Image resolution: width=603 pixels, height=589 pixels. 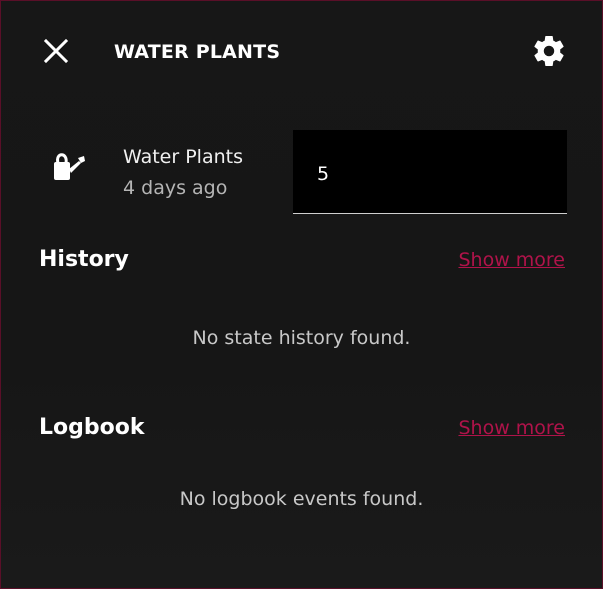 I want to click on value-input: 5, so click(x=430, y=172).